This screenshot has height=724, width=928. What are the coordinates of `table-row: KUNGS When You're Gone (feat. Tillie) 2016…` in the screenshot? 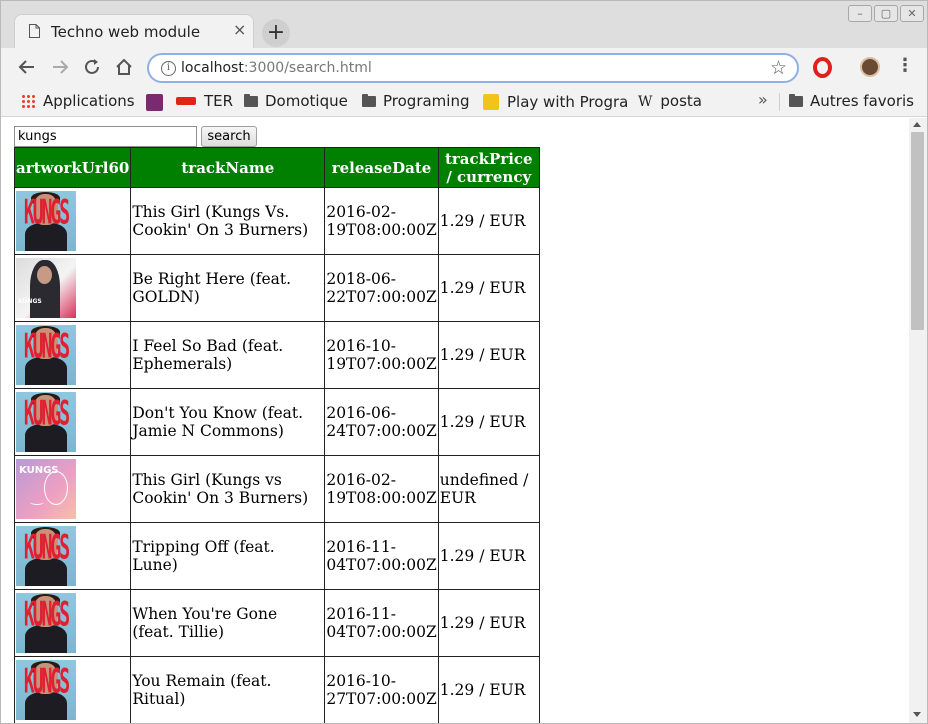 It's located at (276, 623).